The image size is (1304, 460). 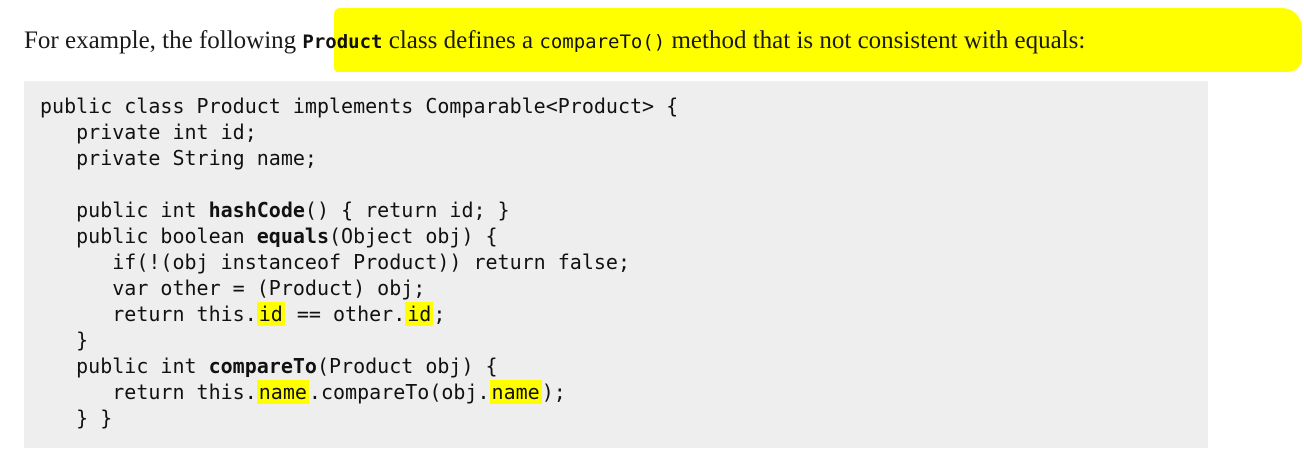 What do you see at coordinates (407, 366) in the screenshot?
I see `code-token: (Product obj) {` at bounding box center [407, 366].